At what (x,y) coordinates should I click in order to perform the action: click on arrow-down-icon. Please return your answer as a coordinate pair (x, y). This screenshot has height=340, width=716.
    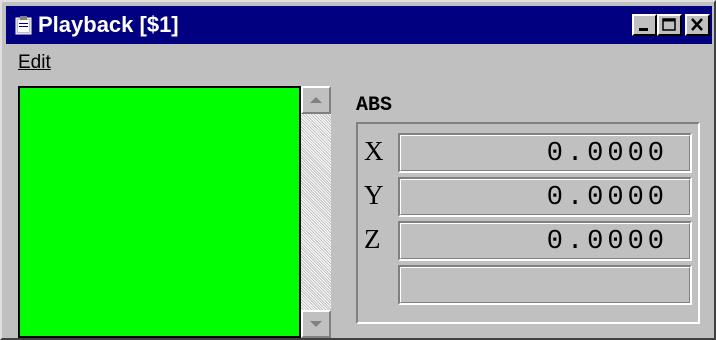
    Looking at the image, I should click on (316, 324).